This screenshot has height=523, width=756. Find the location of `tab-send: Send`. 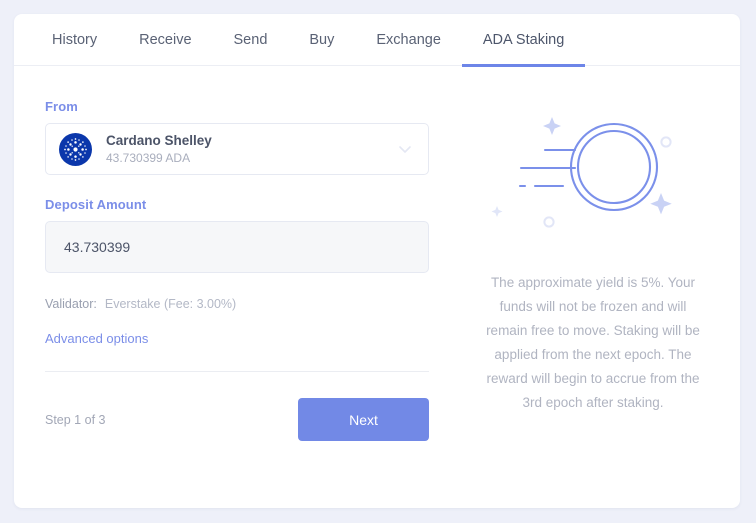

tab-send: Send is located at coordinates (251, 40).